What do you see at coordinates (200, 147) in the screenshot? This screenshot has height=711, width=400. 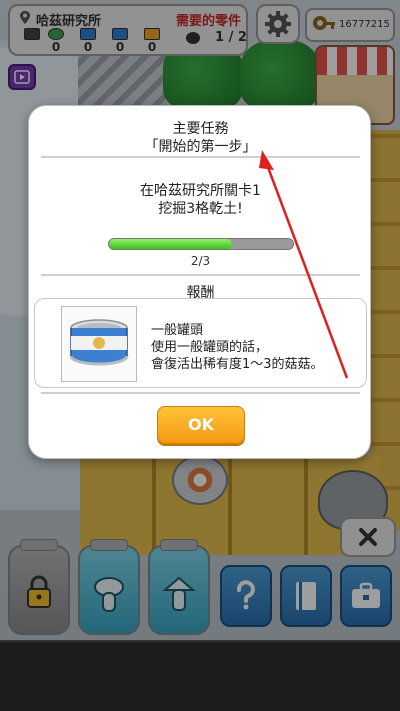 I see `mission-name: 「開始的第一步」` at bounding box center [200, 147].